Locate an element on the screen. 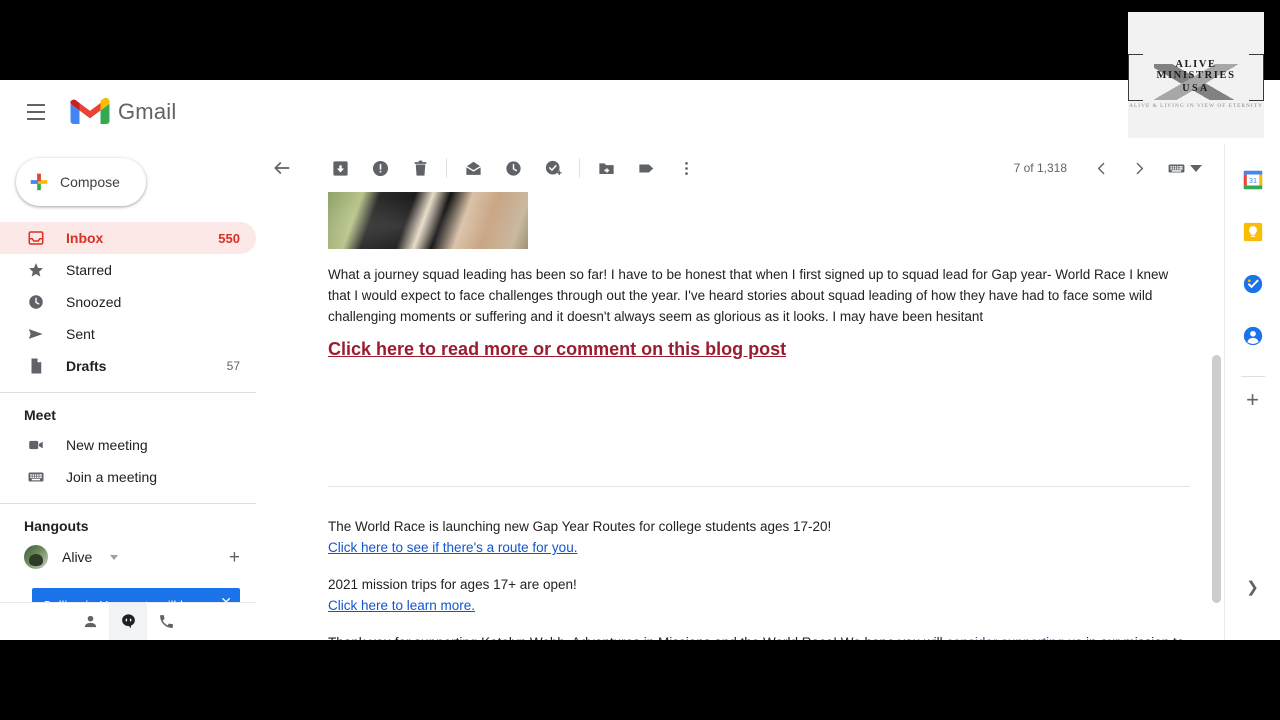 This screenshot has height=720, width=1280. hamburger-menu-icon is located at coordinates (36, 112).